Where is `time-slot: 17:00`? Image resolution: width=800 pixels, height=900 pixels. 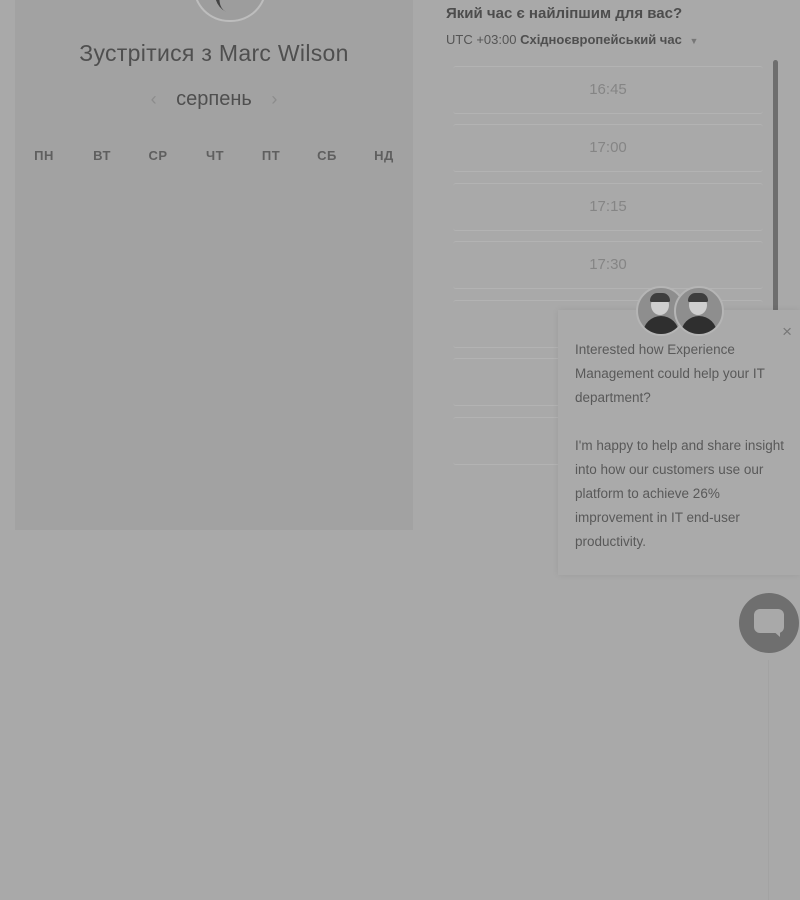
time-slot: 17:00 is located at coordinates (608, 148).